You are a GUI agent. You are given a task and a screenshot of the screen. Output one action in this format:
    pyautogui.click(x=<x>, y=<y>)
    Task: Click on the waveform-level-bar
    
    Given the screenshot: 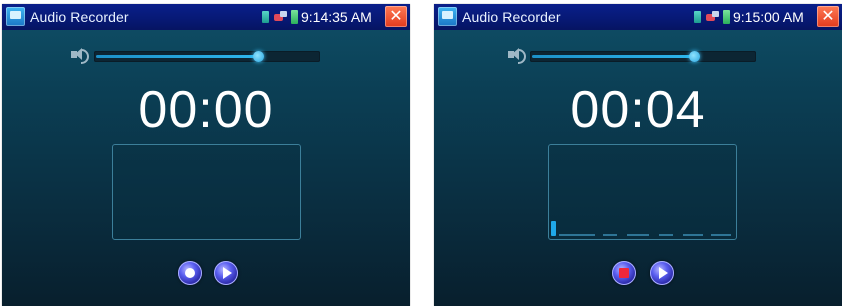 What is the action you would take?
    pyautogui.click(x=553, y=228)
    